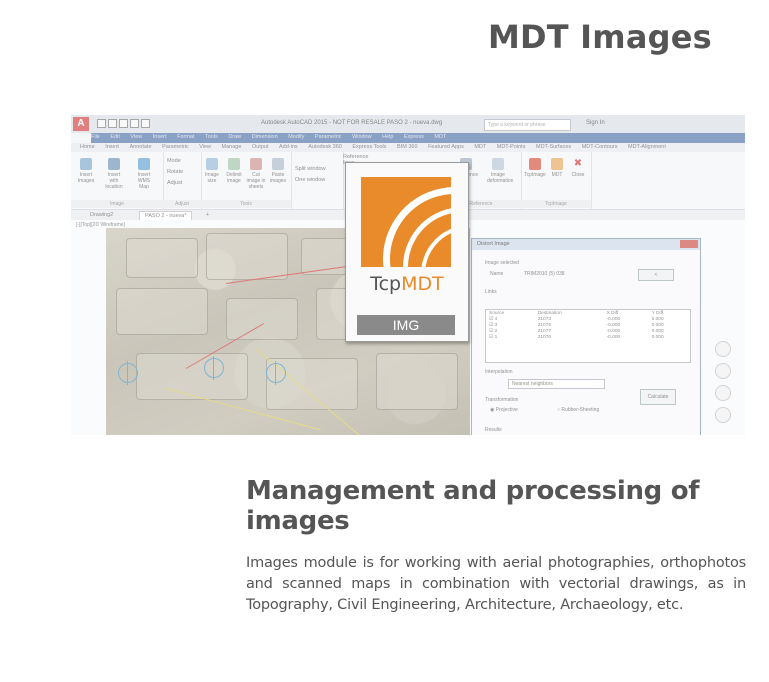 This screenshot has width=769, height=682. Describe the element at coordinates (553, 147) in the screenshot. I see `ribbon-tab: MDT-Surfaces` at that location.